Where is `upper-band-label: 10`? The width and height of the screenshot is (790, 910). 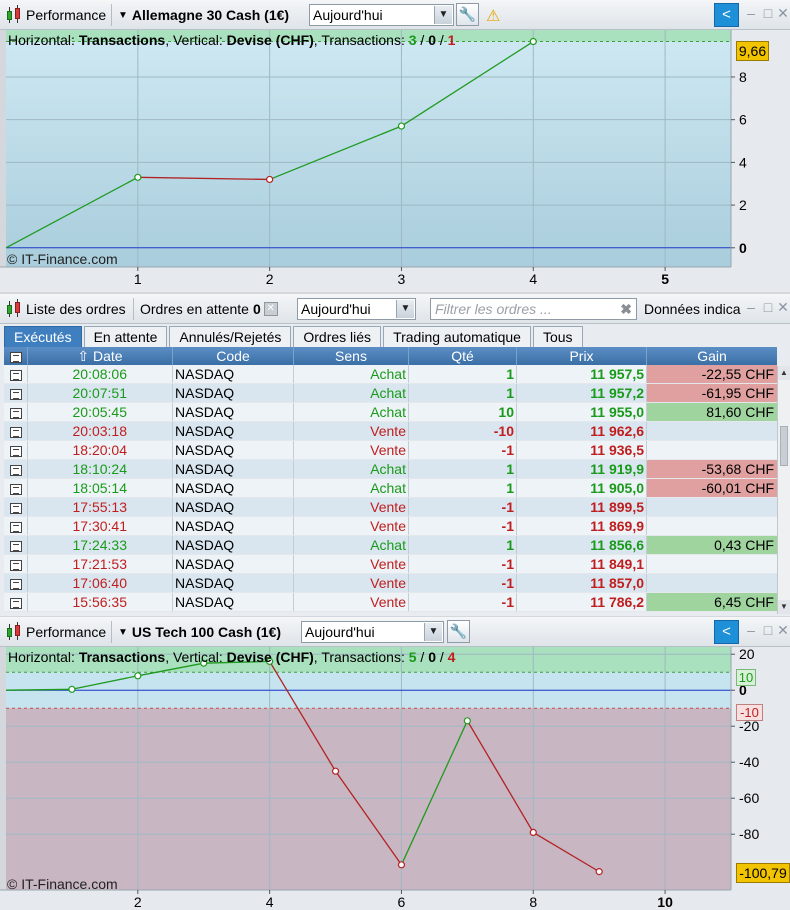 upper-band-label: 10 is located at coordinates (746, 677).